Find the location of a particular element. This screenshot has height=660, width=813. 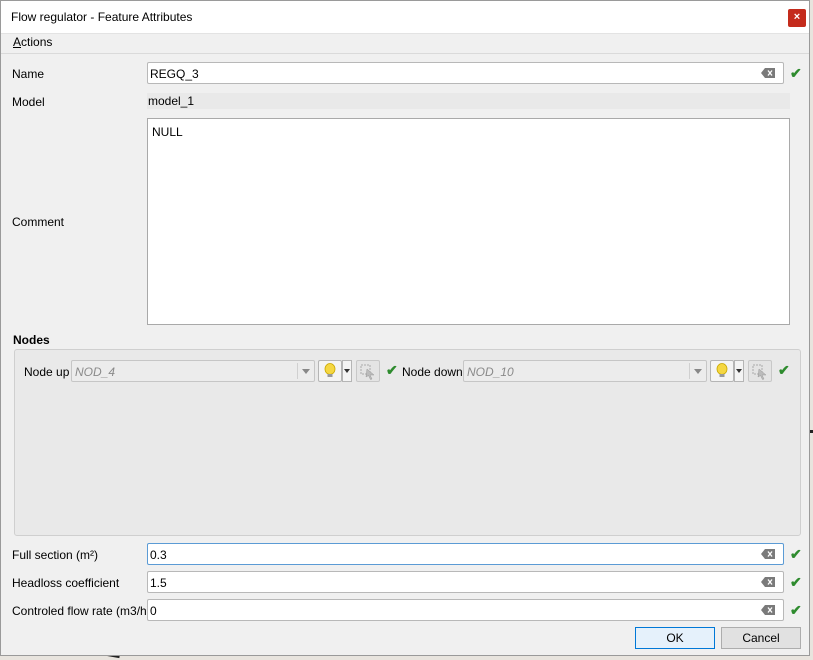

controled-flow-input: 0 is located at coordinates (465, 610).